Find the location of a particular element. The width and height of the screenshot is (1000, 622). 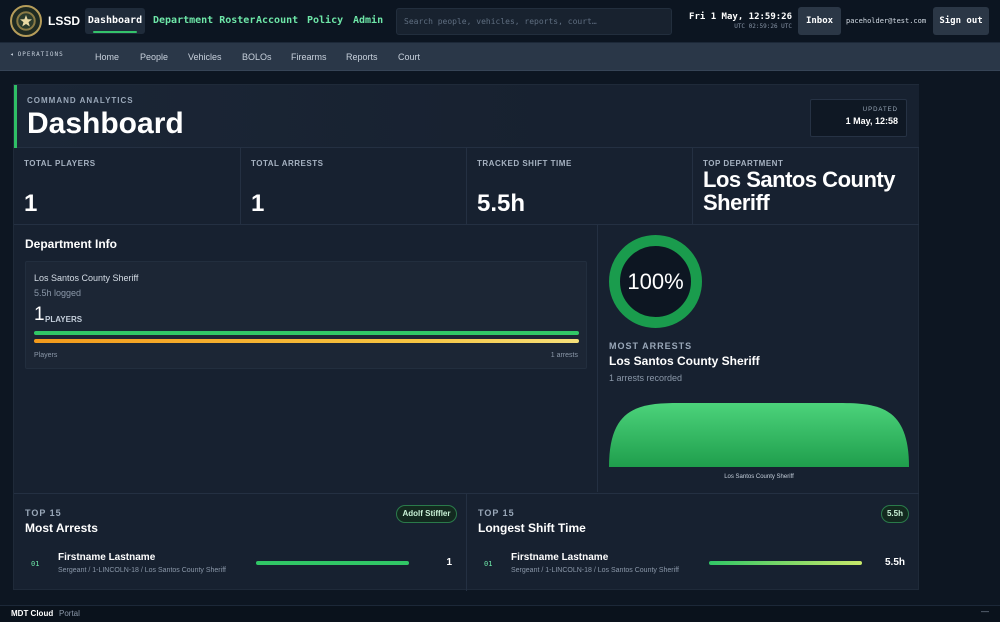

footer-app-name: MDT Cloud is located at coordinates (32, 613).